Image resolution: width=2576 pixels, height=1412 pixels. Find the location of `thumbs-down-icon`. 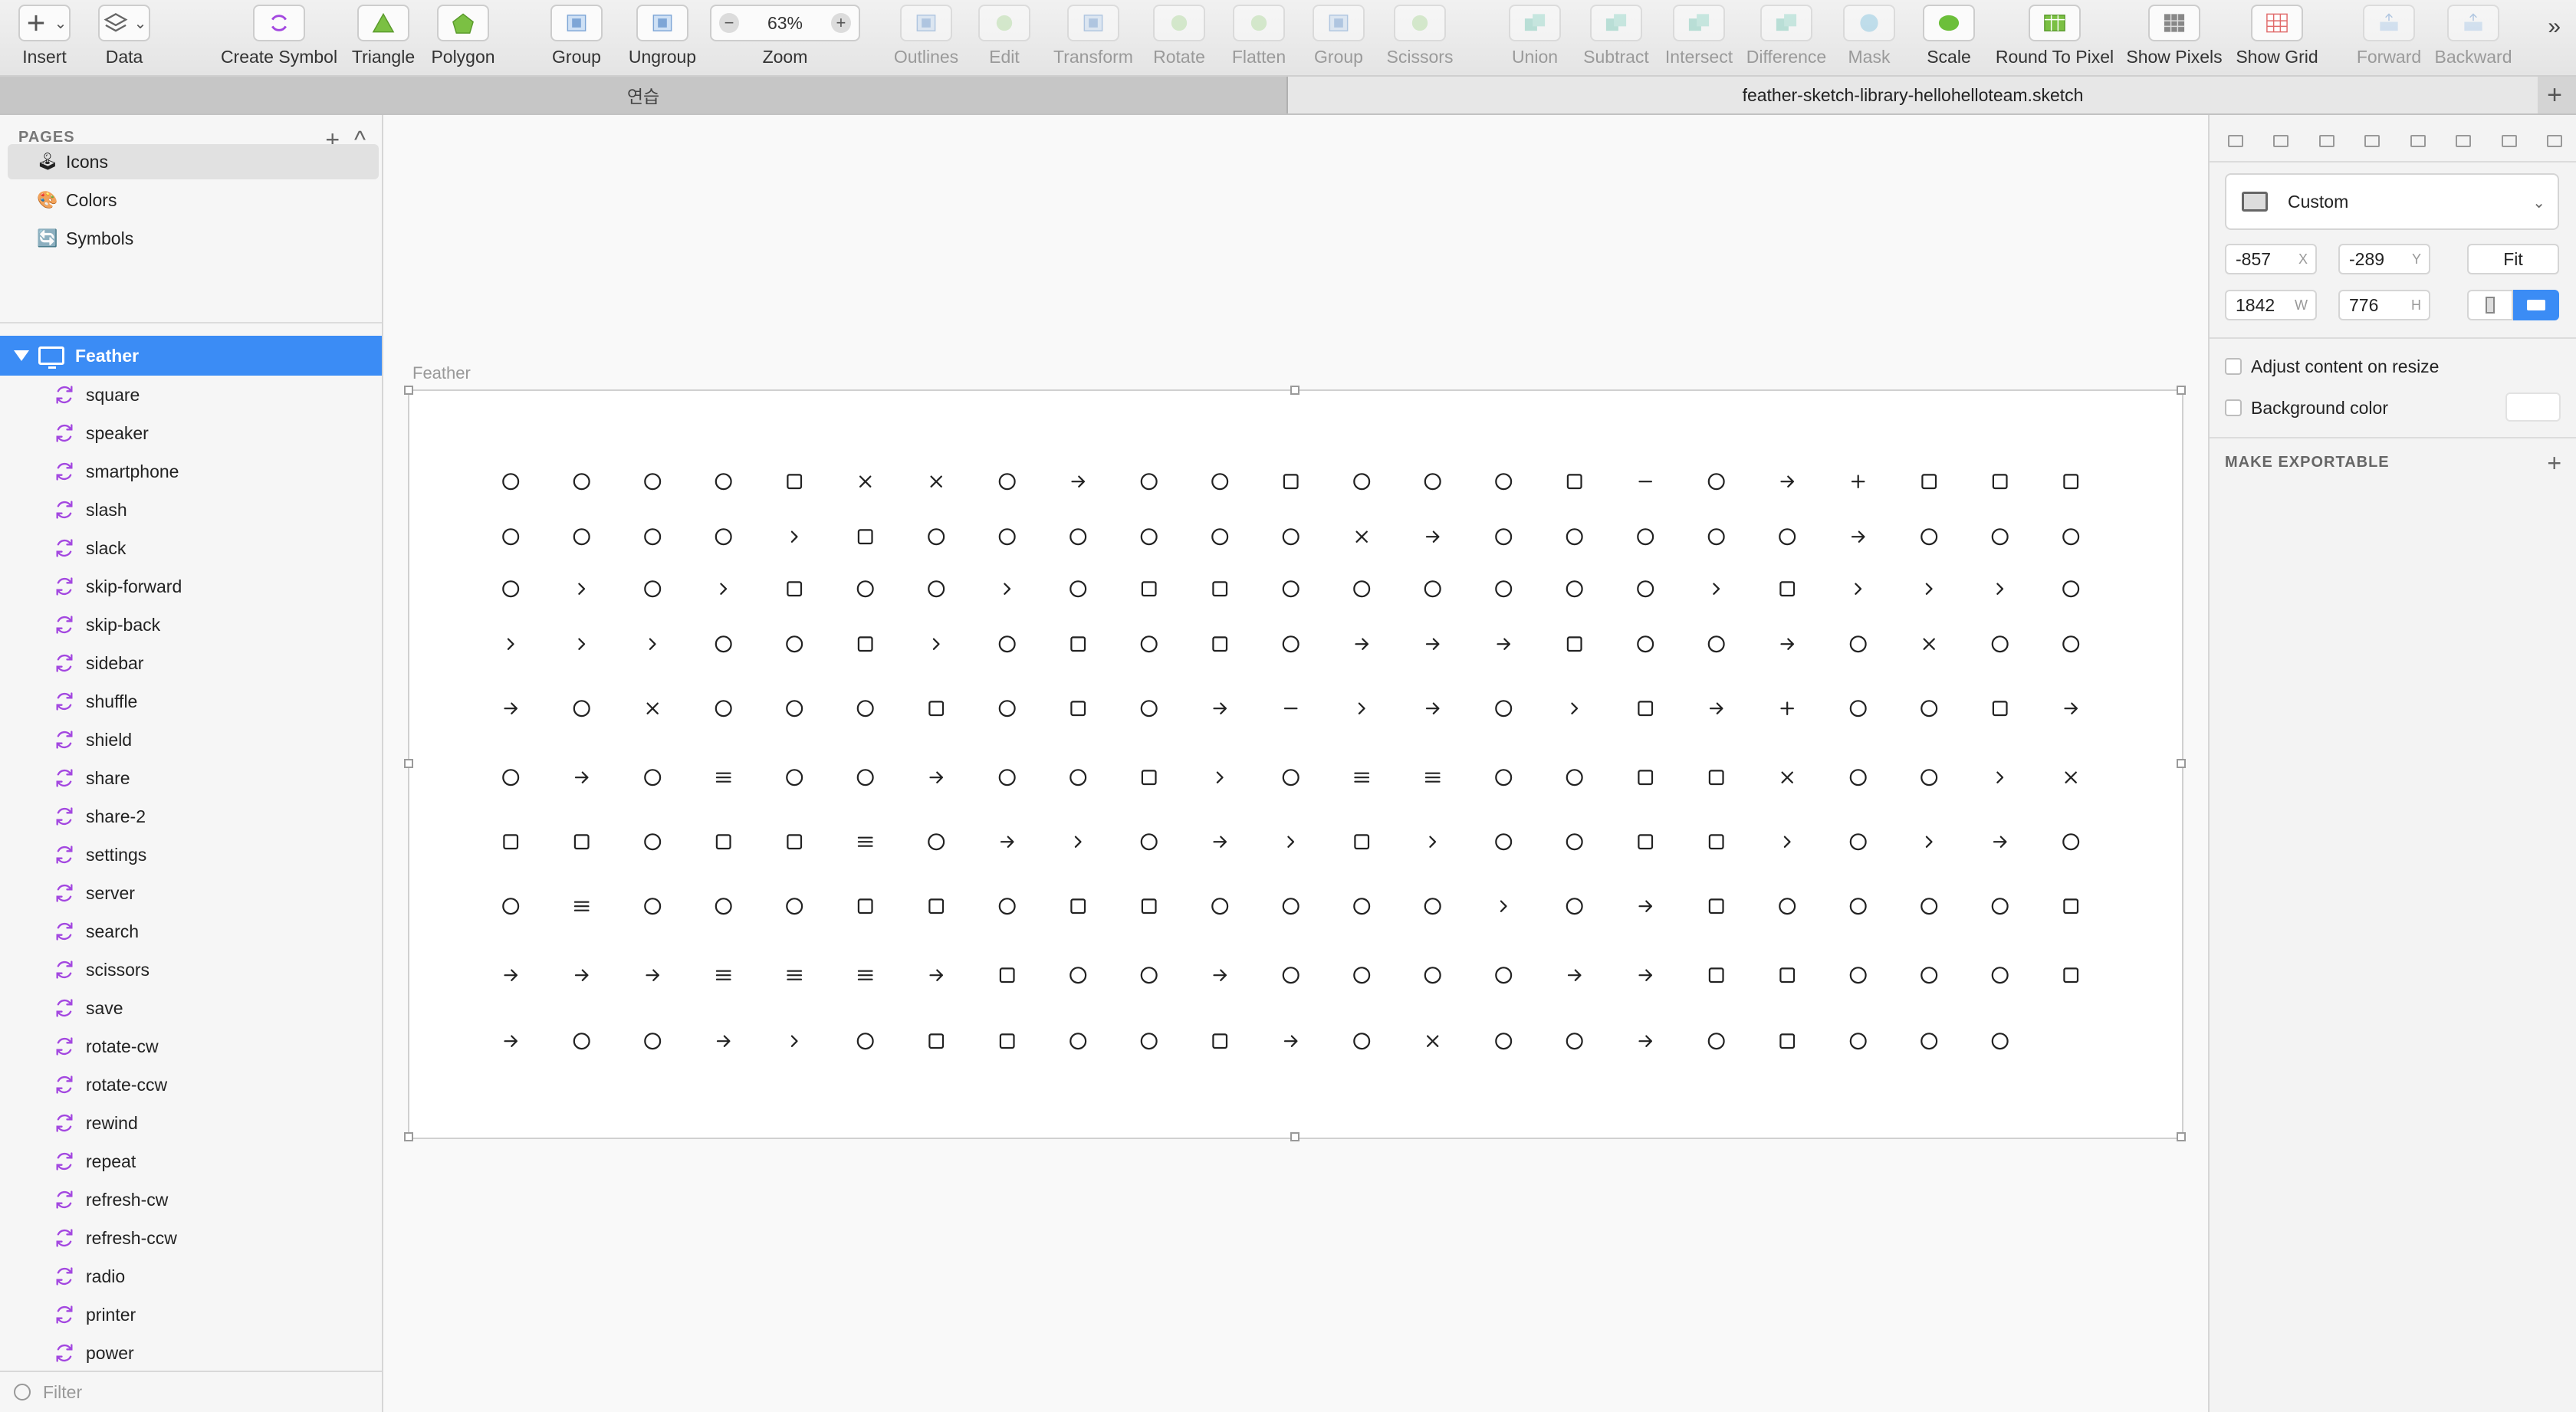

thumbs-down-icon is located at coordinates (582, 537).